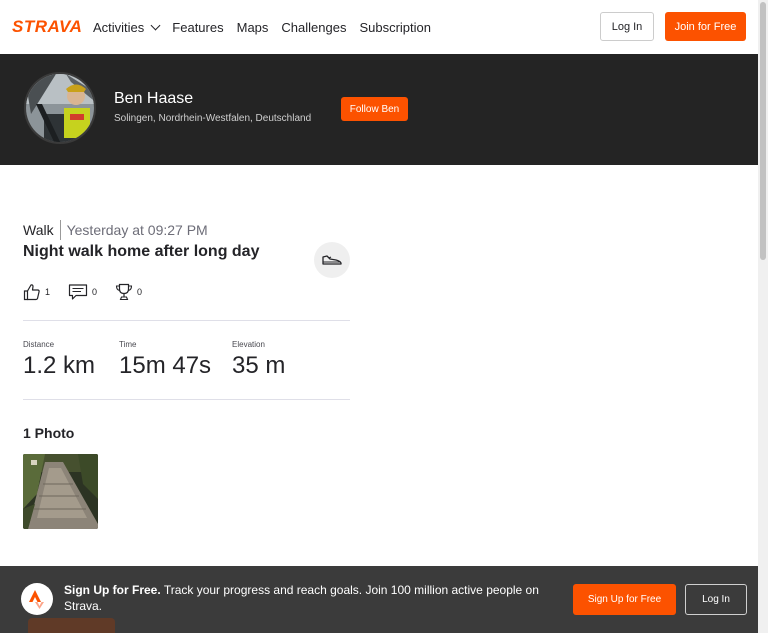 Image resolution: width=768 pixels, height=633 pixels. What do you see at coordinates (137, 230) in the screenshot?
I see `activity-date: Yesterday at 09:27 PM` at bounding box center [137, 230].